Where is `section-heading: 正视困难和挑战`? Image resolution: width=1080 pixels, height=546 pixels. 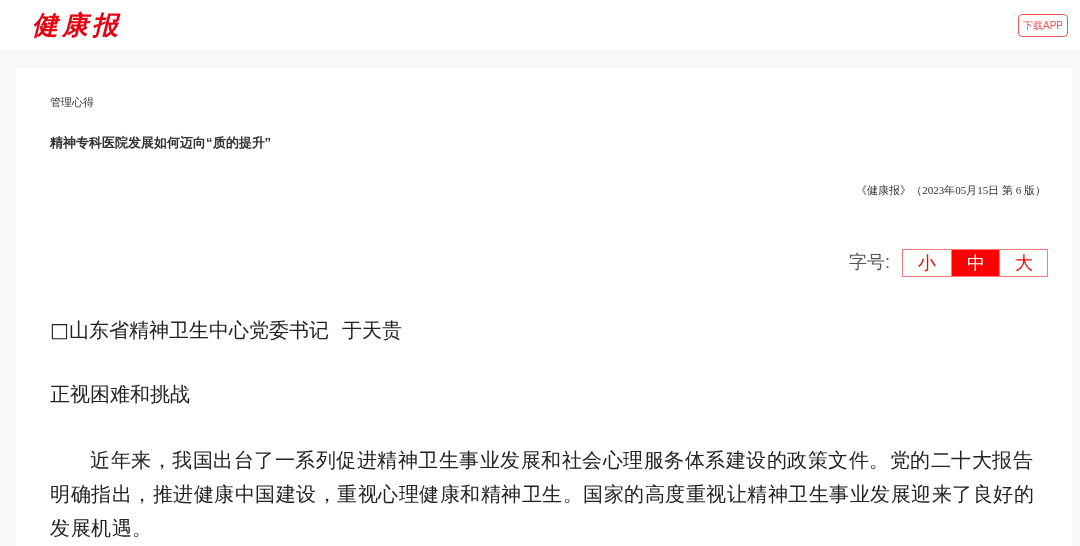
section-heading: 正视困难和挑战 is located at coordinates (120, 394).